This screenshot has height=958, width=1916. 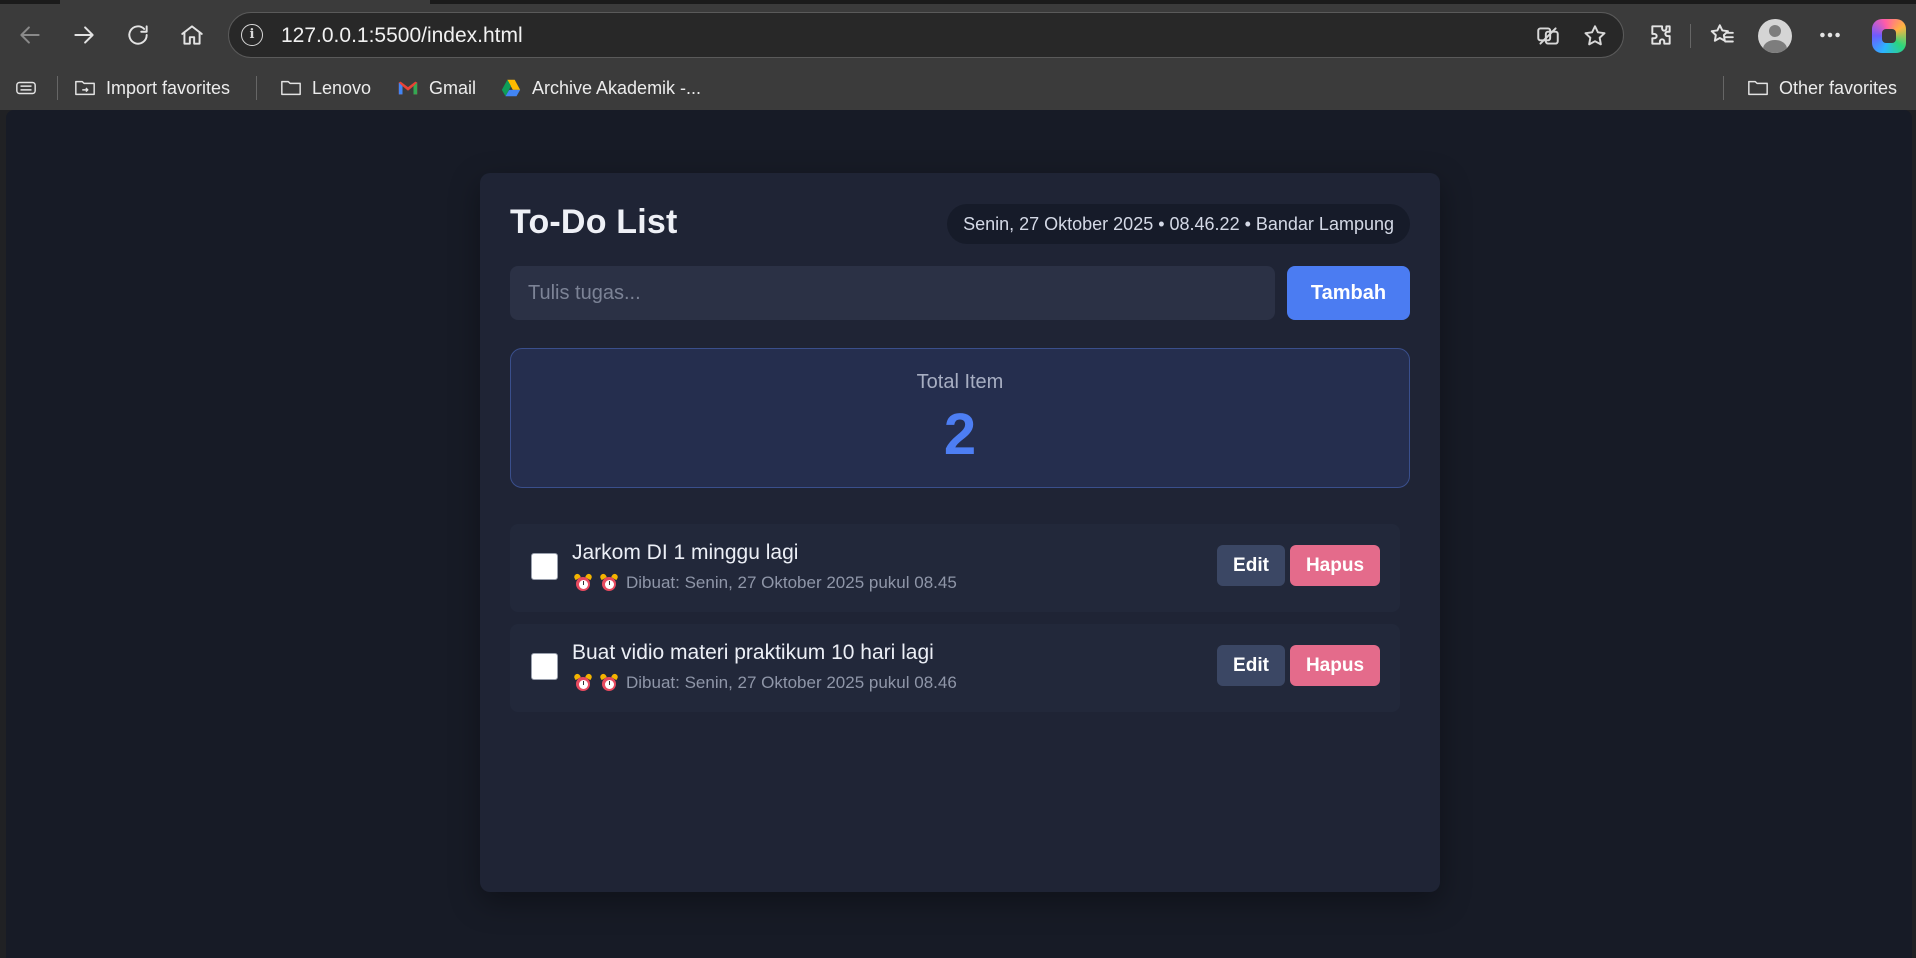 I want to click on arrow-right-icon, so click(x=84, y=35).